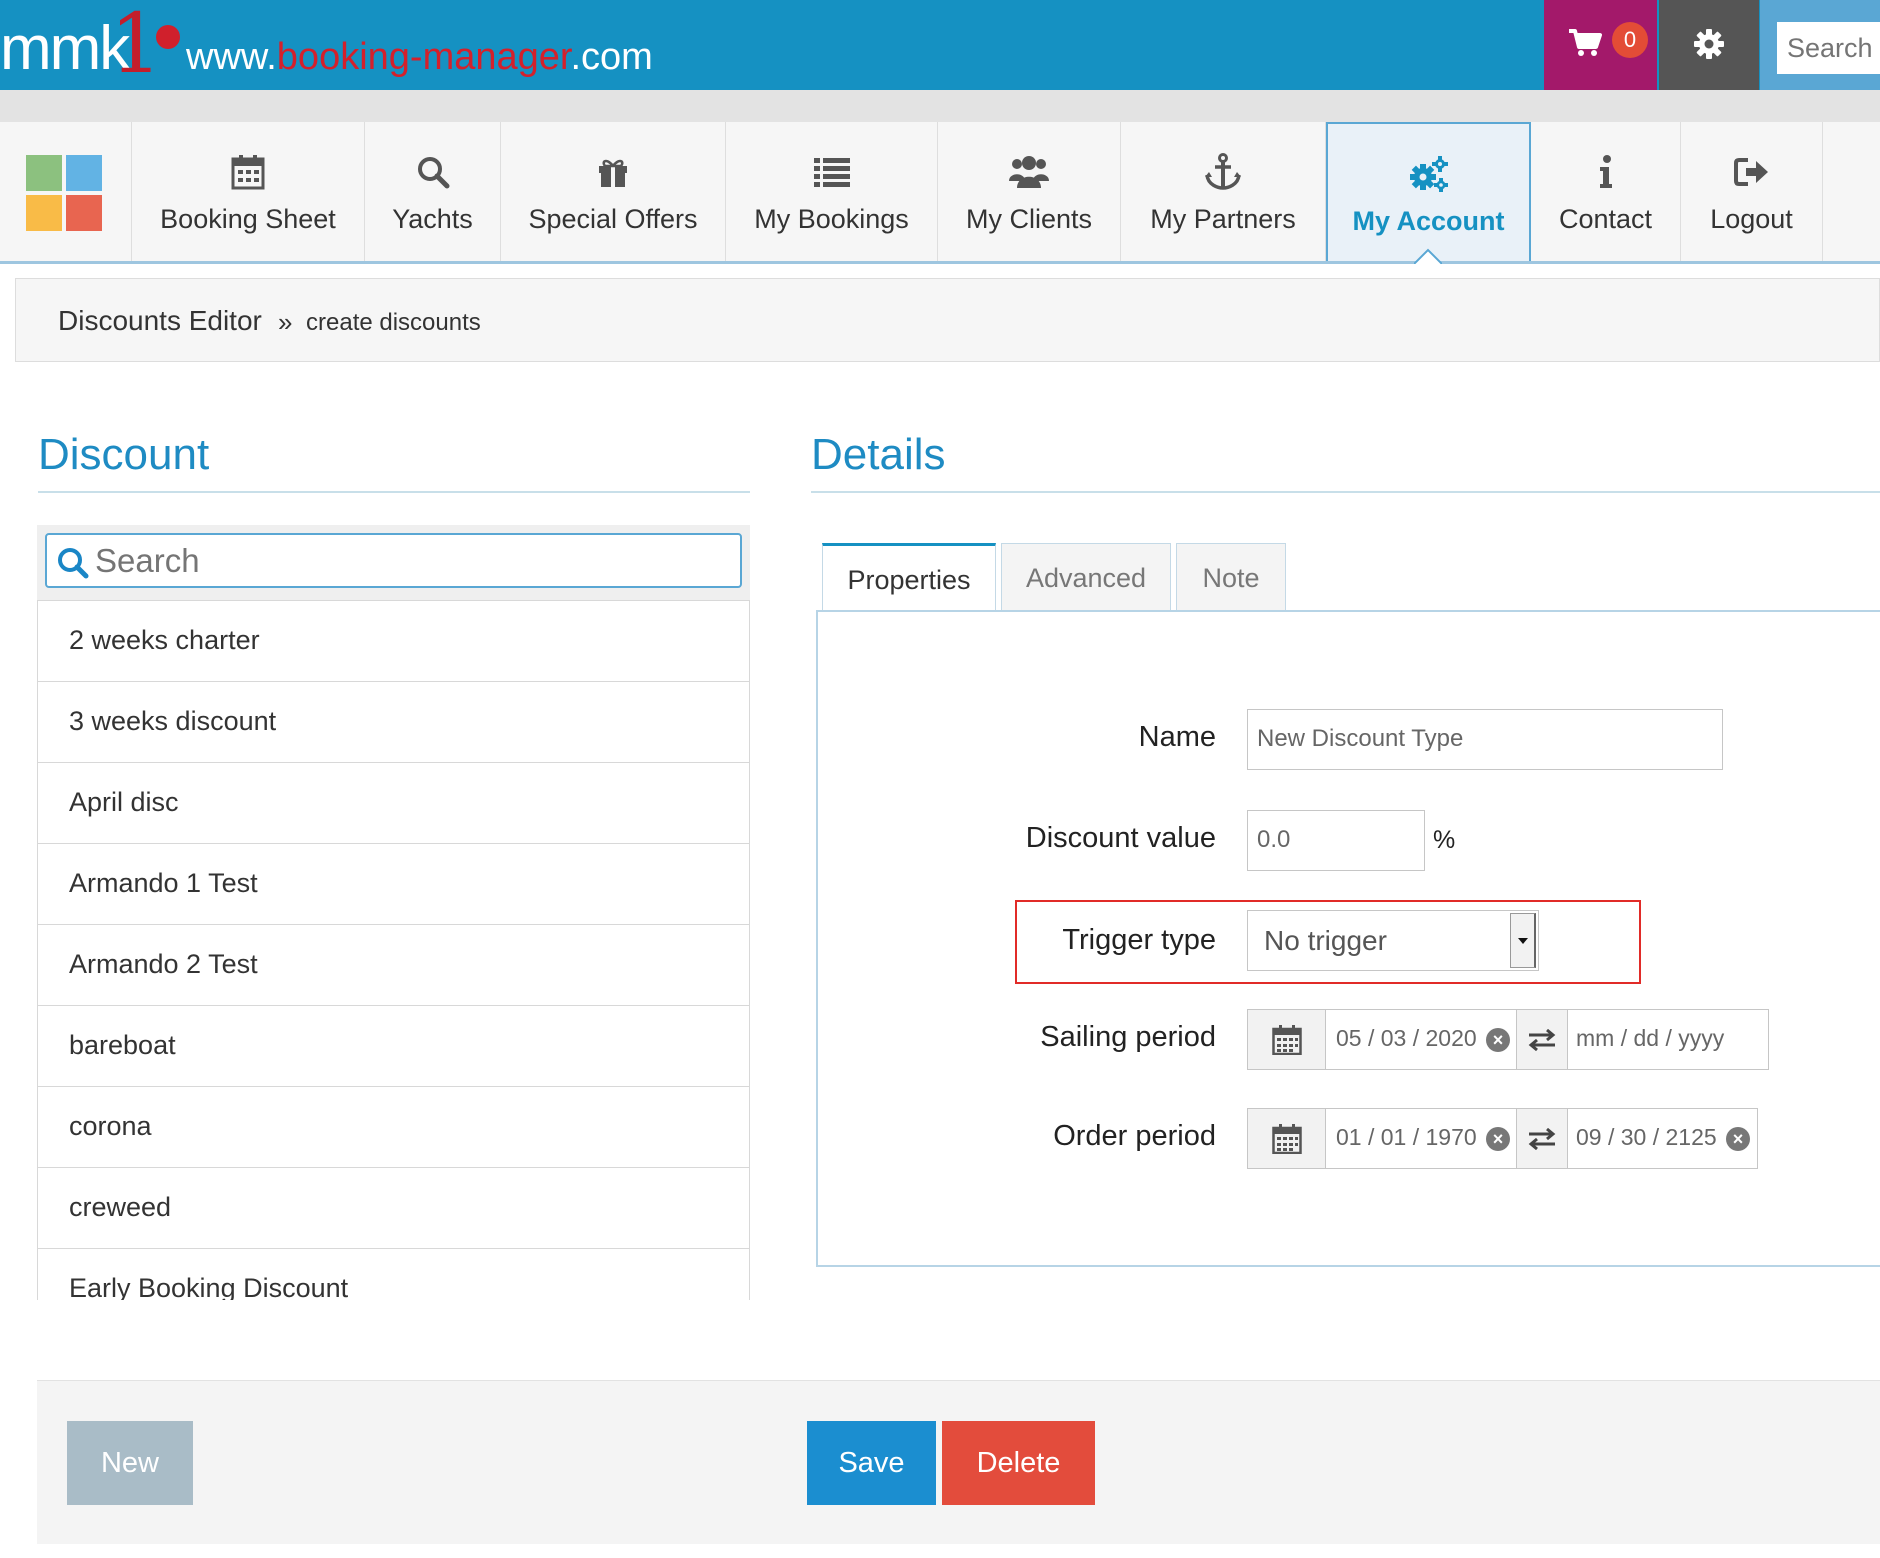 The width and height of the screenshot is (1880, 1558). I want to click on trigger-type-label: Trigger type, so click(1139, 940).